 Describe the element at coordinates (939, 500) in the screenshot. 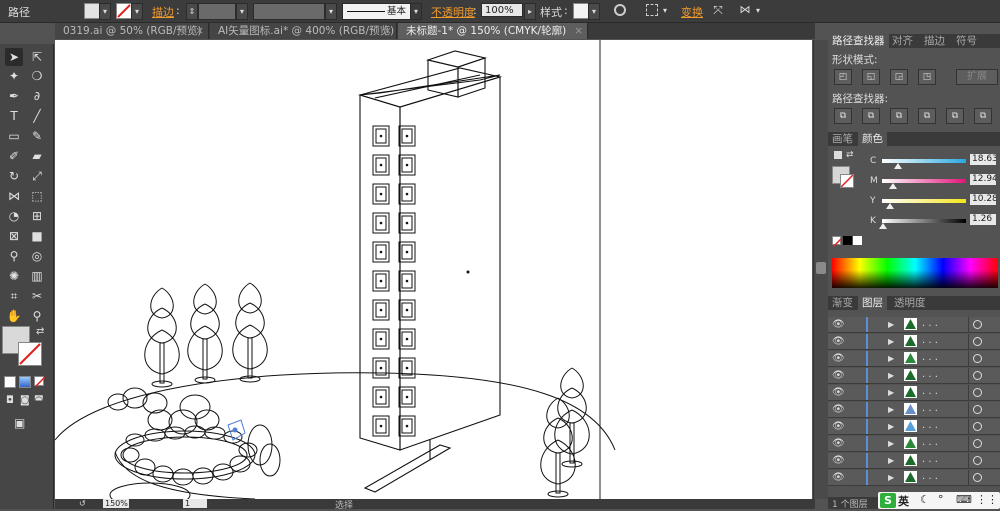

I see `ime-toolbar: S 英 ☾ ° ⌨ ⋮⋮` at that location.